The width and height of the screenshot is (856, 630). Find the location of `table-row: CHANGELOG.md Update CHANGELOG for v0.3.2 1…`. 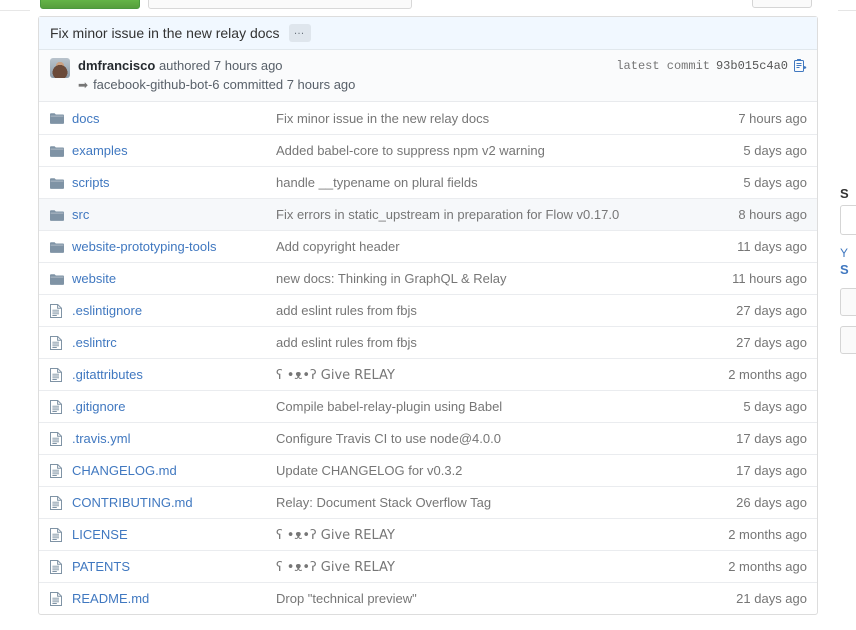

table-row: CHANGELOG.md Update CHANGELOG for v0.3.2 1… is located at coordinates (428, 470).